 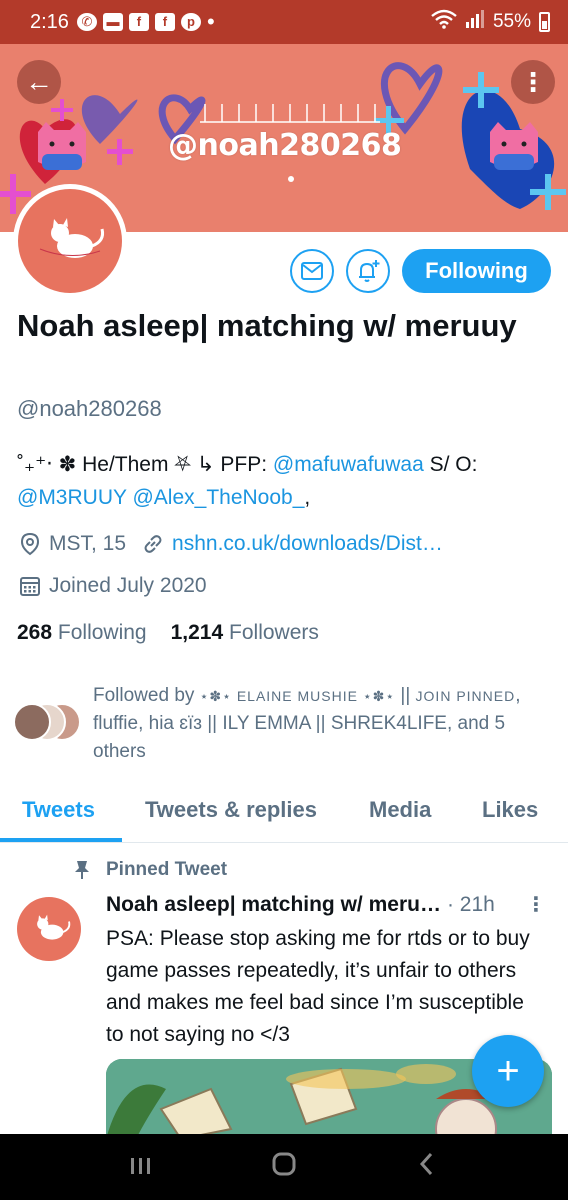 I want to click on notification-icons: ✆ ▬ f f p •, so click(x=145, y=22).